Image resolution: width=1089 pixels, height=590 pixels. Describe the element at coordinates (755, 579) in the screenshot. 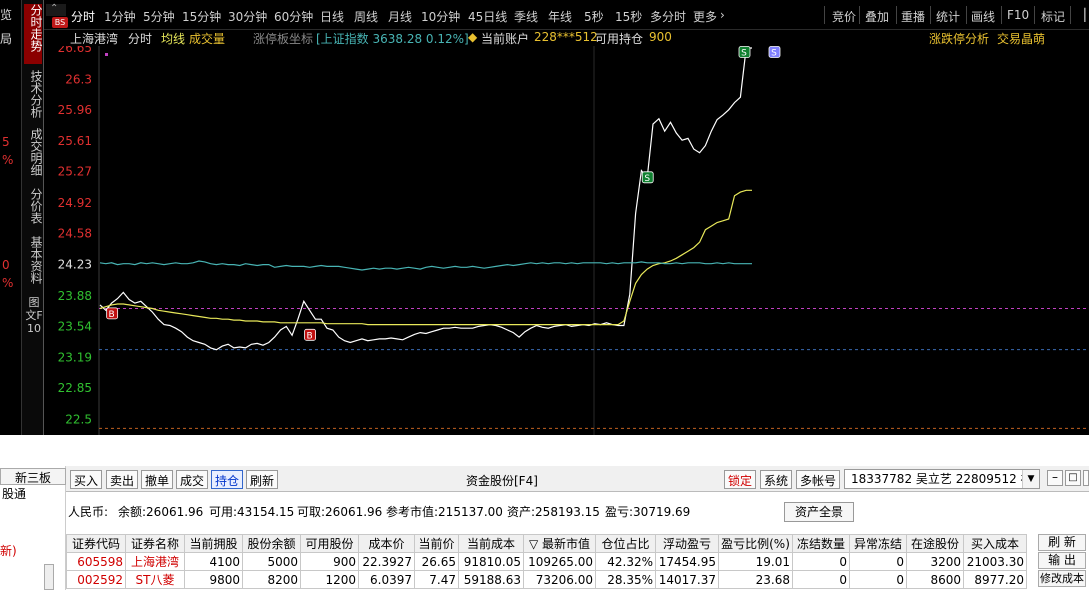

I see `table-cell: 23.68` at that location.